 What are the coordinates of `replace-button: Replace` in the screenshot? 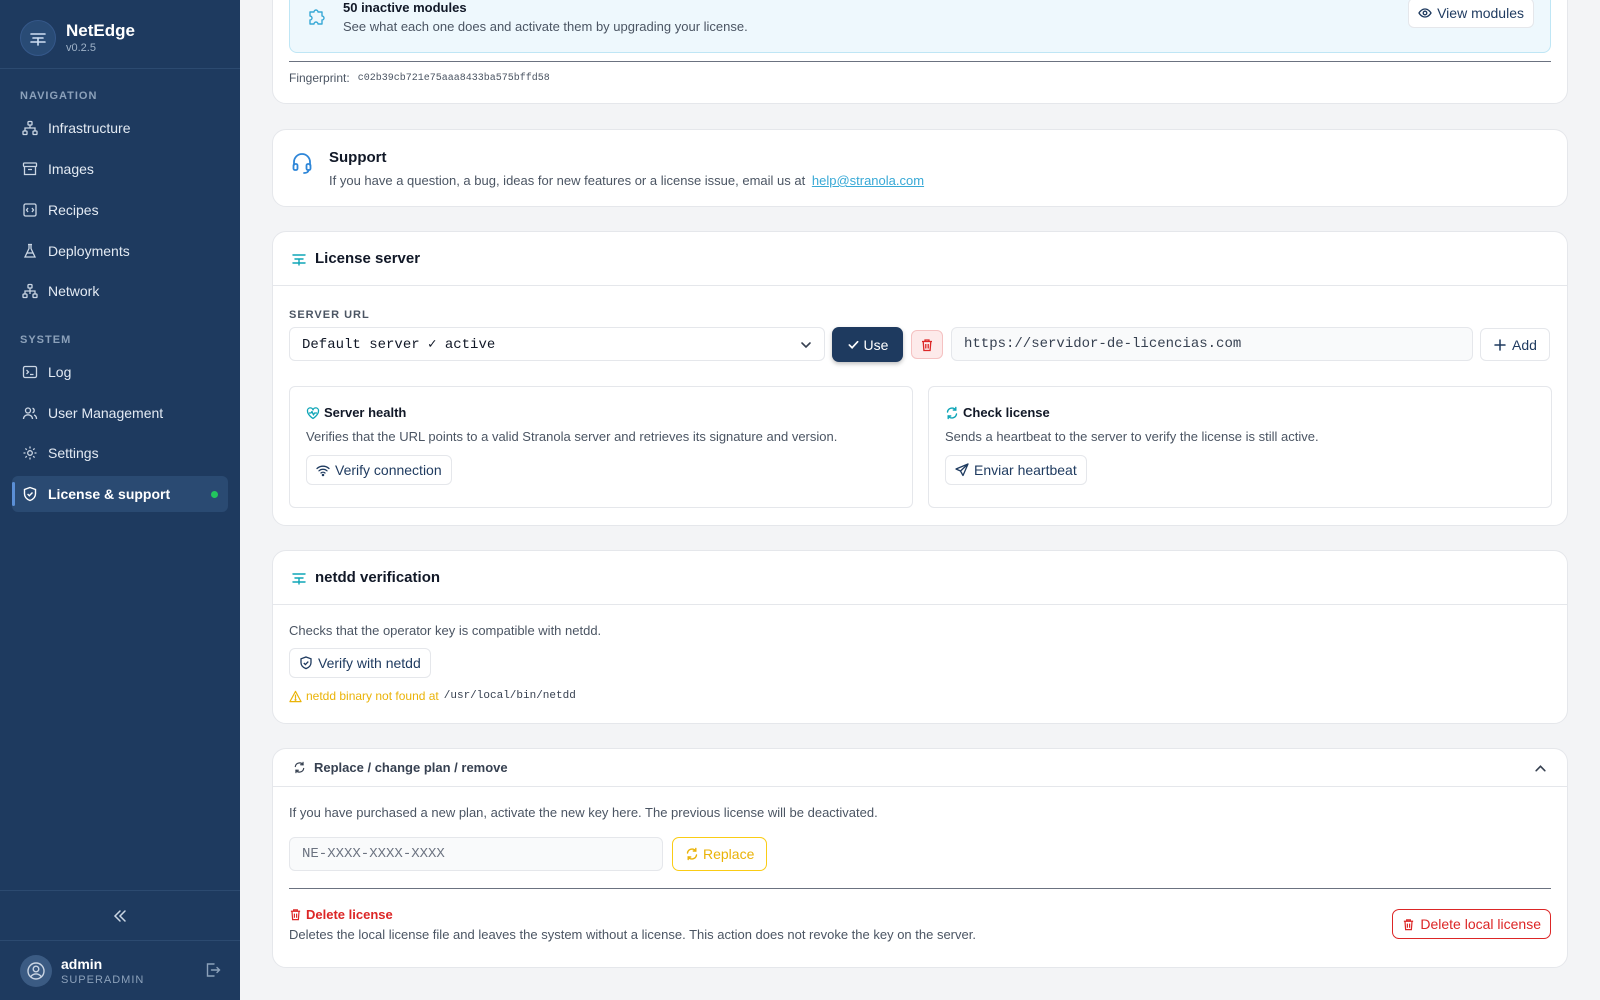 It's located at (720, 854).